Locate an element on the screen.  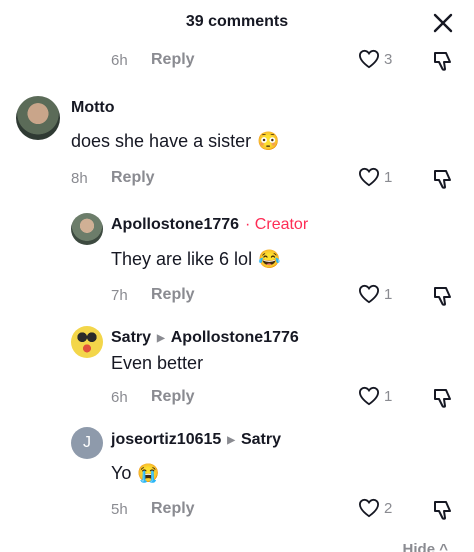
like-button: 3 is located at coordinates (375, 59).